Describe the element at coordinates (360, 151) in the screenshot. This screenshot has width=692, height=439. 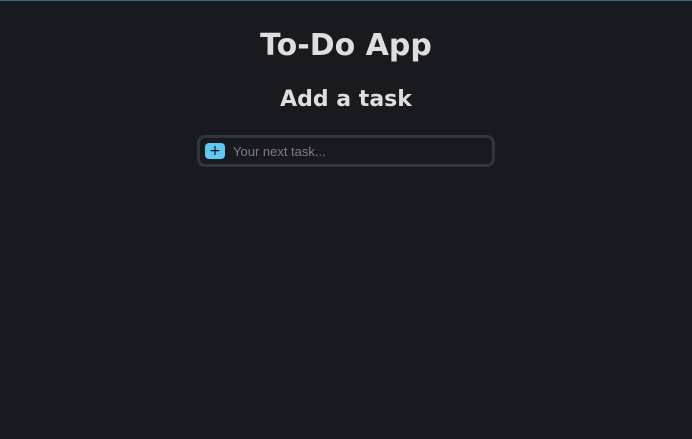
I see `task-input` at that location.